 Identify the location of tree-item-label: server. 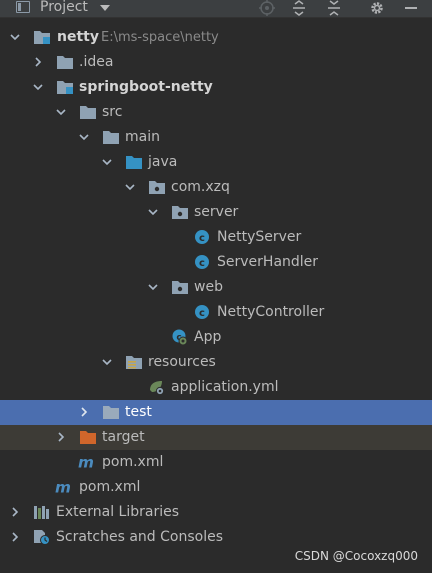
(216, 212).